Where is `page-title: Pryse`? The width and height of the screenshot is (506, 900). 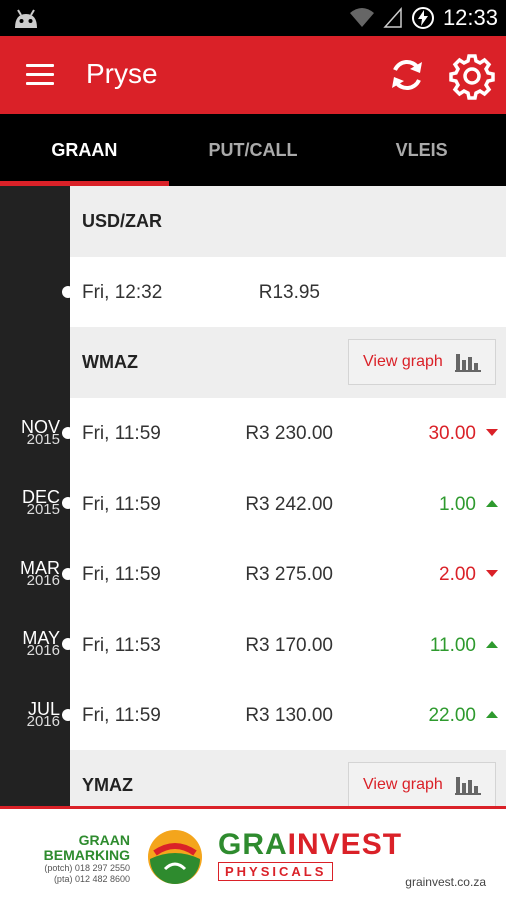 page-title: Pryse is located at coordinates (122, 73).